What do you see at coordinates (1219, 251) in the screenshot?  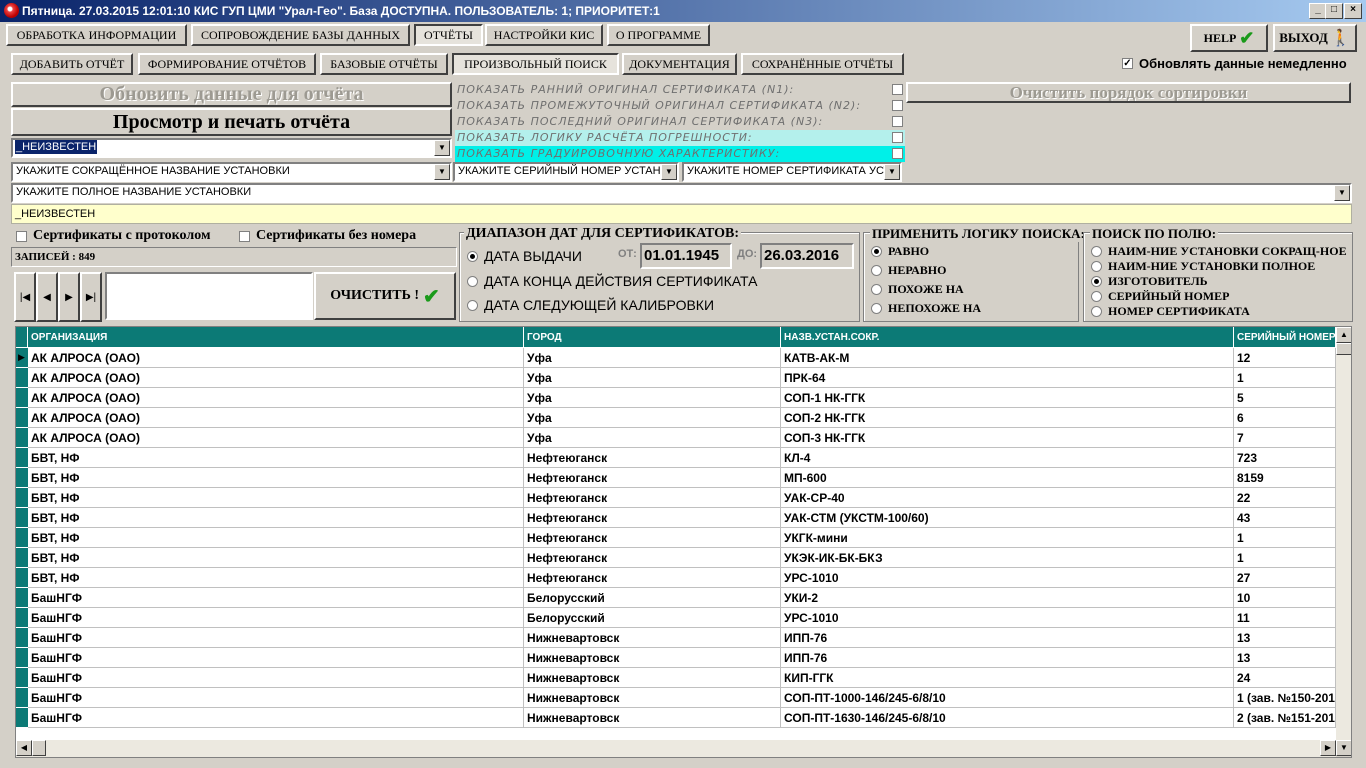 I see `field-option-1: НАИМ-НИЕ УСТАНОВКИ СОКРАЩ-НОЕ` at bounding box center [1219, 251].